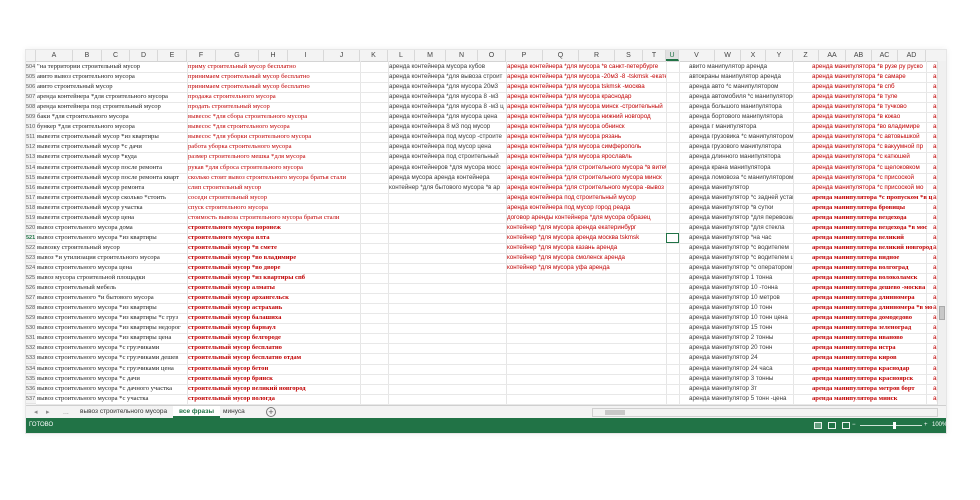 The height and width of the screenshot is (500, 980). What do you see at coordinates (234, 412) in the screenshot?
I see `sheet-tab: минуса` at bounding box center [234, 412].